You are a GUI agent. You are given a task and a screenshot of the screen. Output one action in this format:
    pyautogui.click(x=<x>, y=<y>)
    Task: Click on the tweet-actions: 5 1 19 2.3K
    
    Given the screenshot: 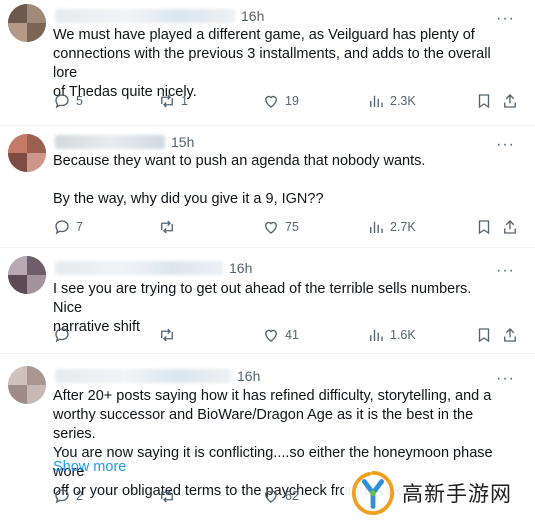 What is the action you would take?
    pyautogui.click(x=288, y=102)
    